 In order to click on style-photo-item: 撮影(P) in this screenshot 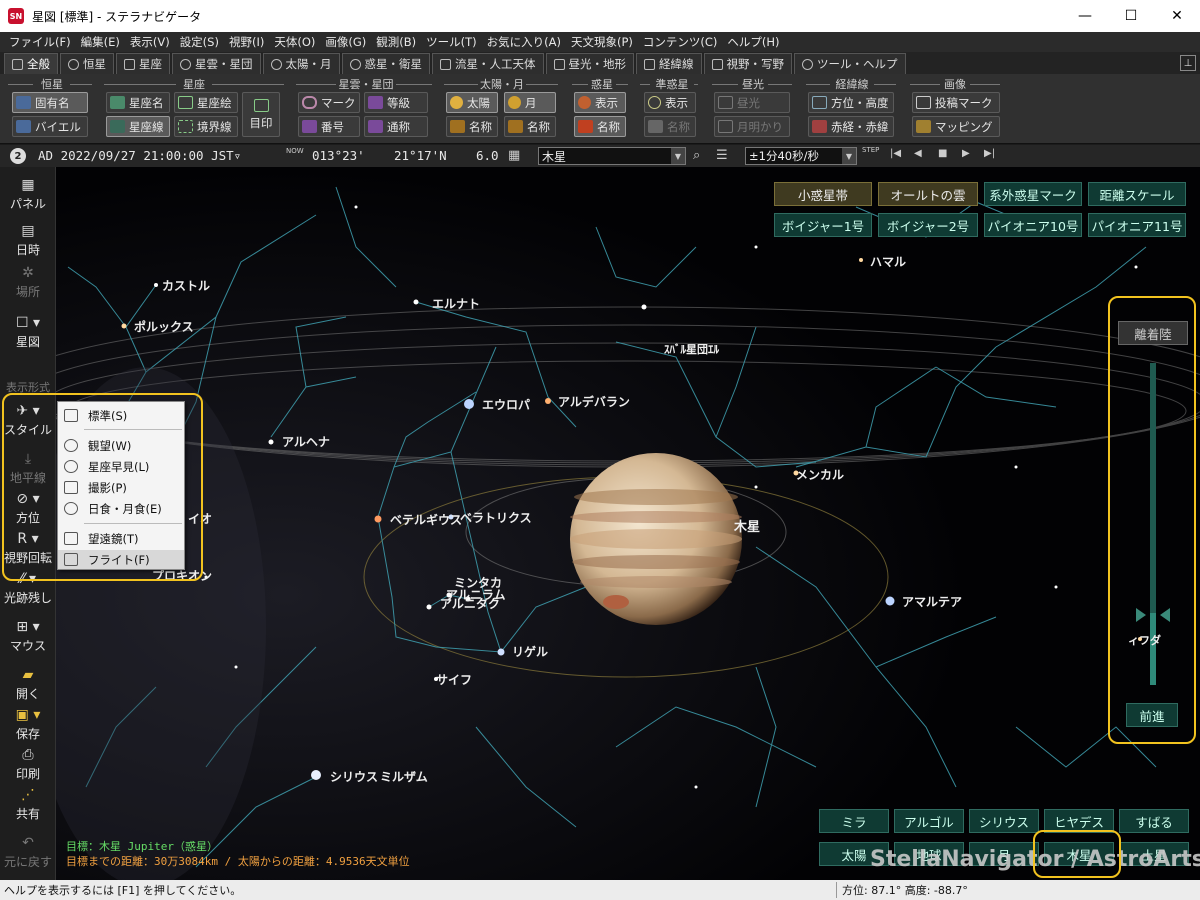, I will do `click(121, 487)`.